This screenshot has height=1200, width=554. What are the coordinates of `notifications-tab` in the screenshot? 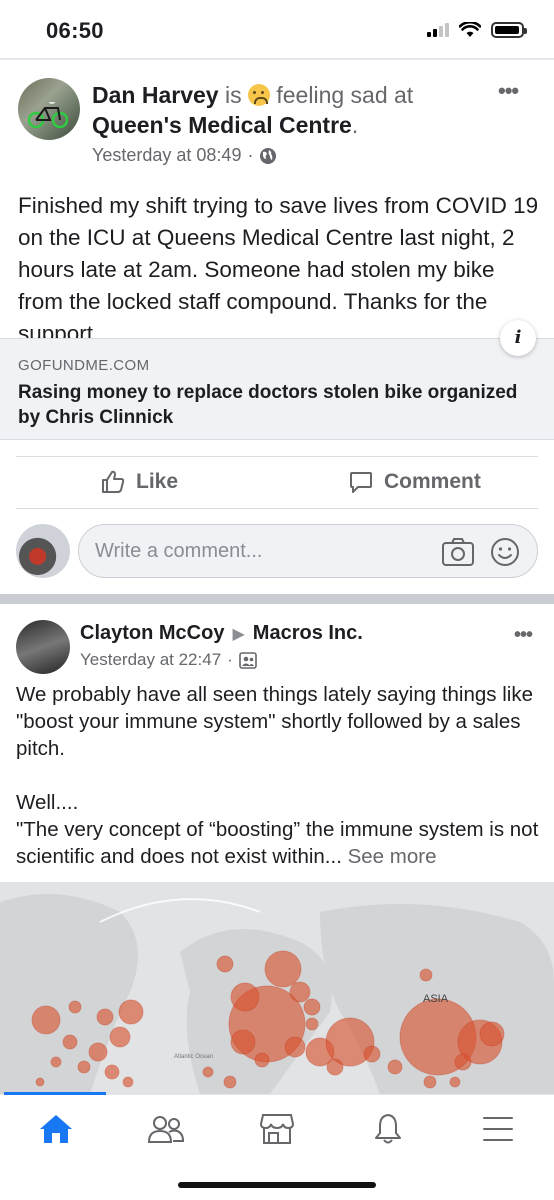 It's located at (388, 1129).